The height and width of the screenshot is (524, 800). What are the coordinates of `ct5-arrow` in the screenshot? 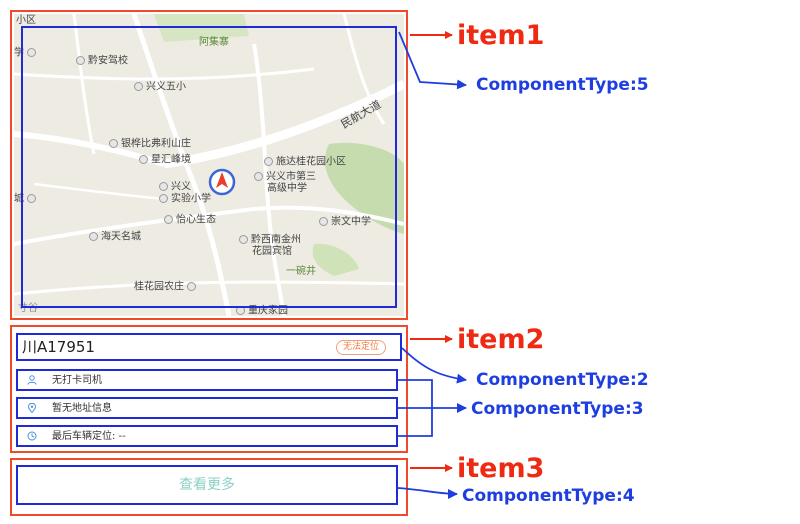 It's located at (432, 60).